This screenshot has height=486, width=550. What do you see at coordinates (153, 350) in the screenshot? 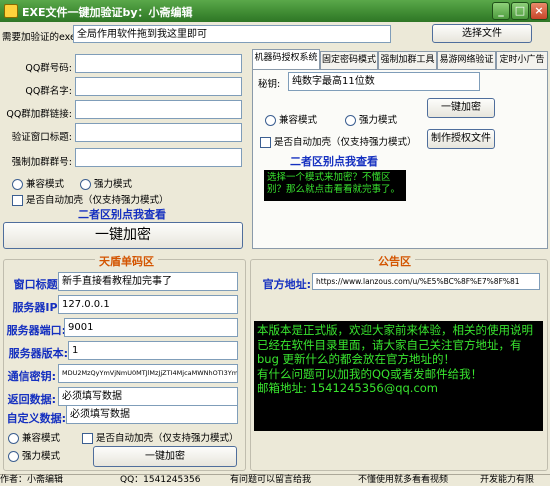
I see `tiandun-server-version-input: 1` at bounding box center [153, 350].